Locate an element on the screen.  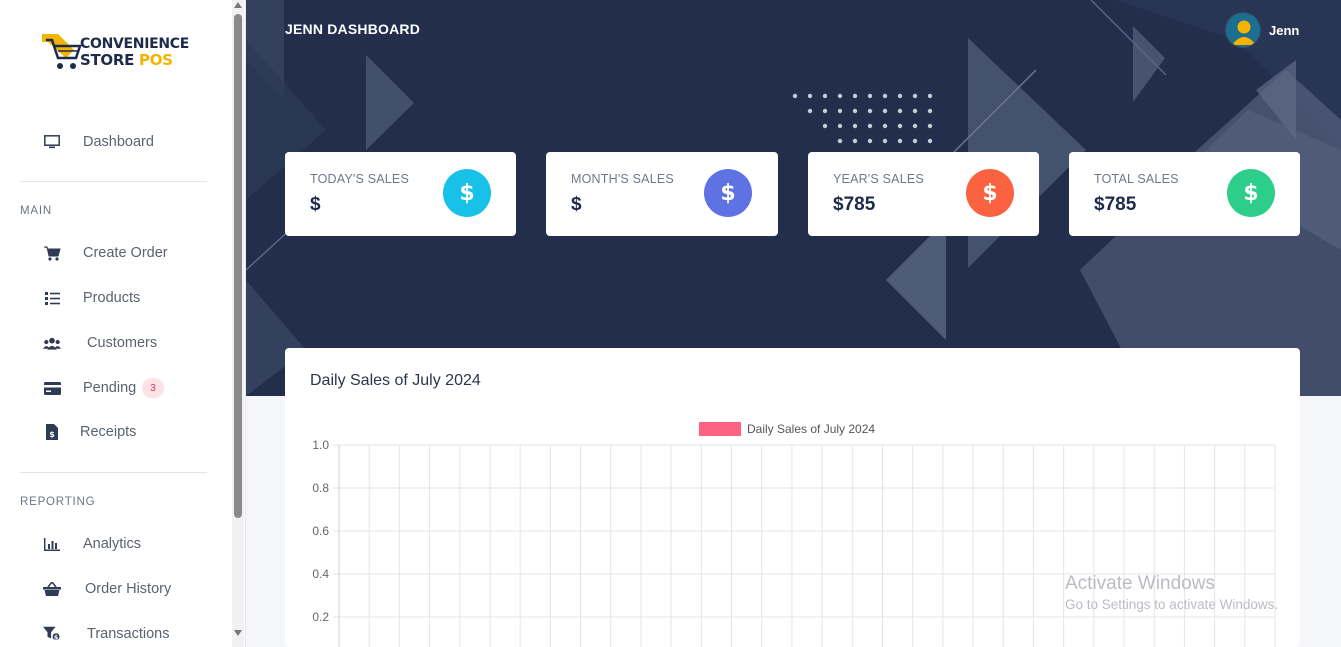
card-icon is located at coordinates (52, 388).